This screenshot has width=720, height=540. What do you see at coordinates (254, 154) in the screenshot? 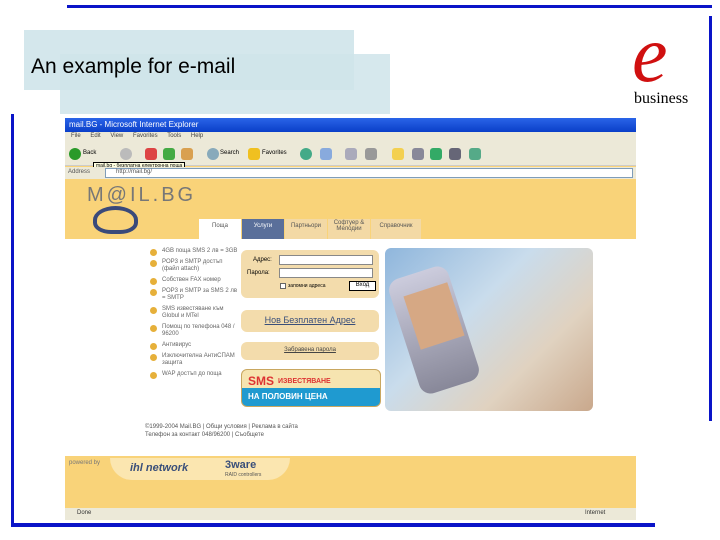
I see `favorites-icon` at bounding box center [254, 154].